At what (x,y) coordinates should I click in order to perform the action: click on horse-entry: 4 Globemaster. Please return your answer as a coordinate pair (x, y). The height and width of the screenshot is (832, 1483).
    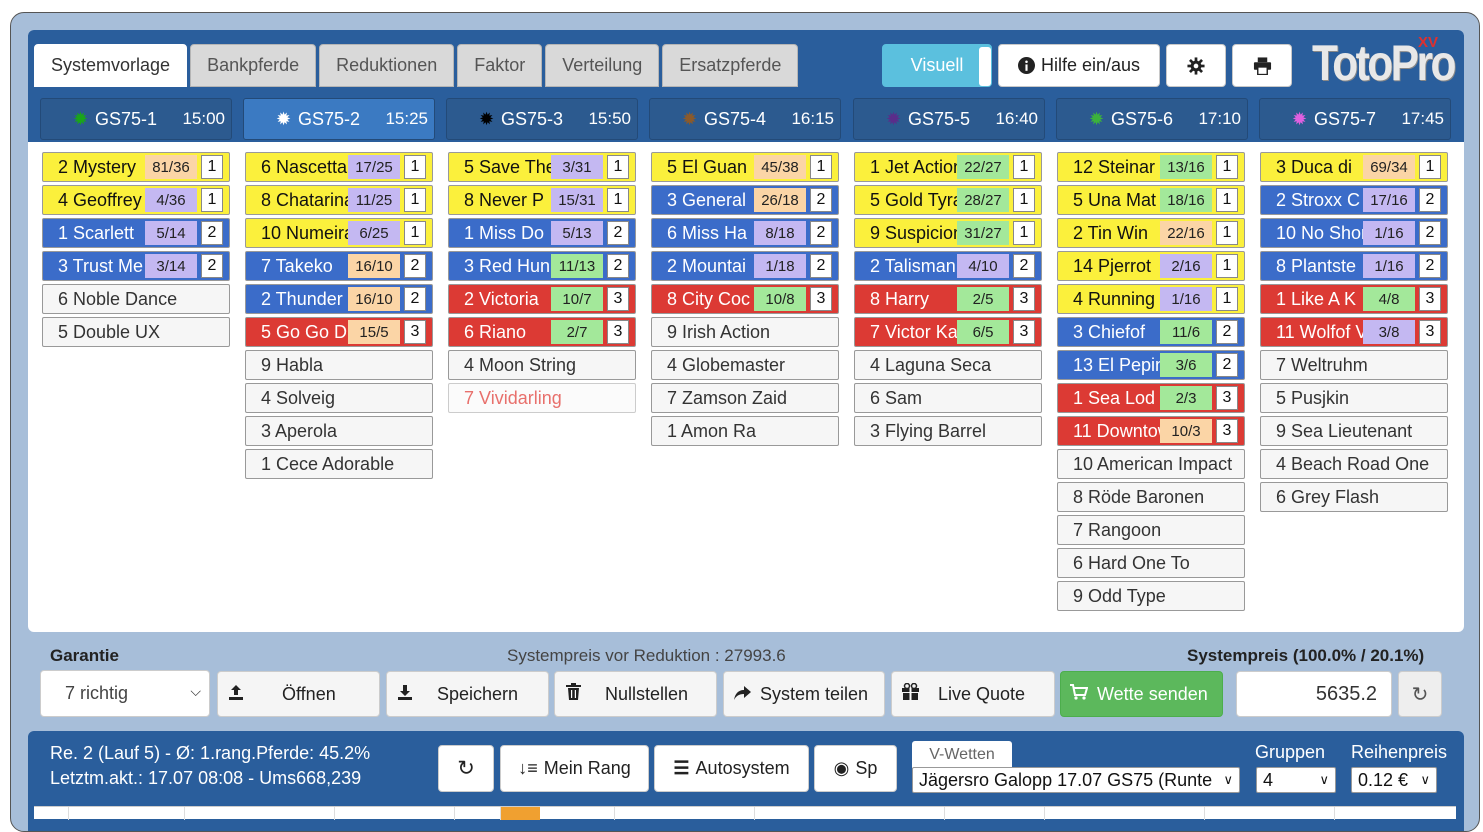
    Looking at the image, I should click on (745, 365).